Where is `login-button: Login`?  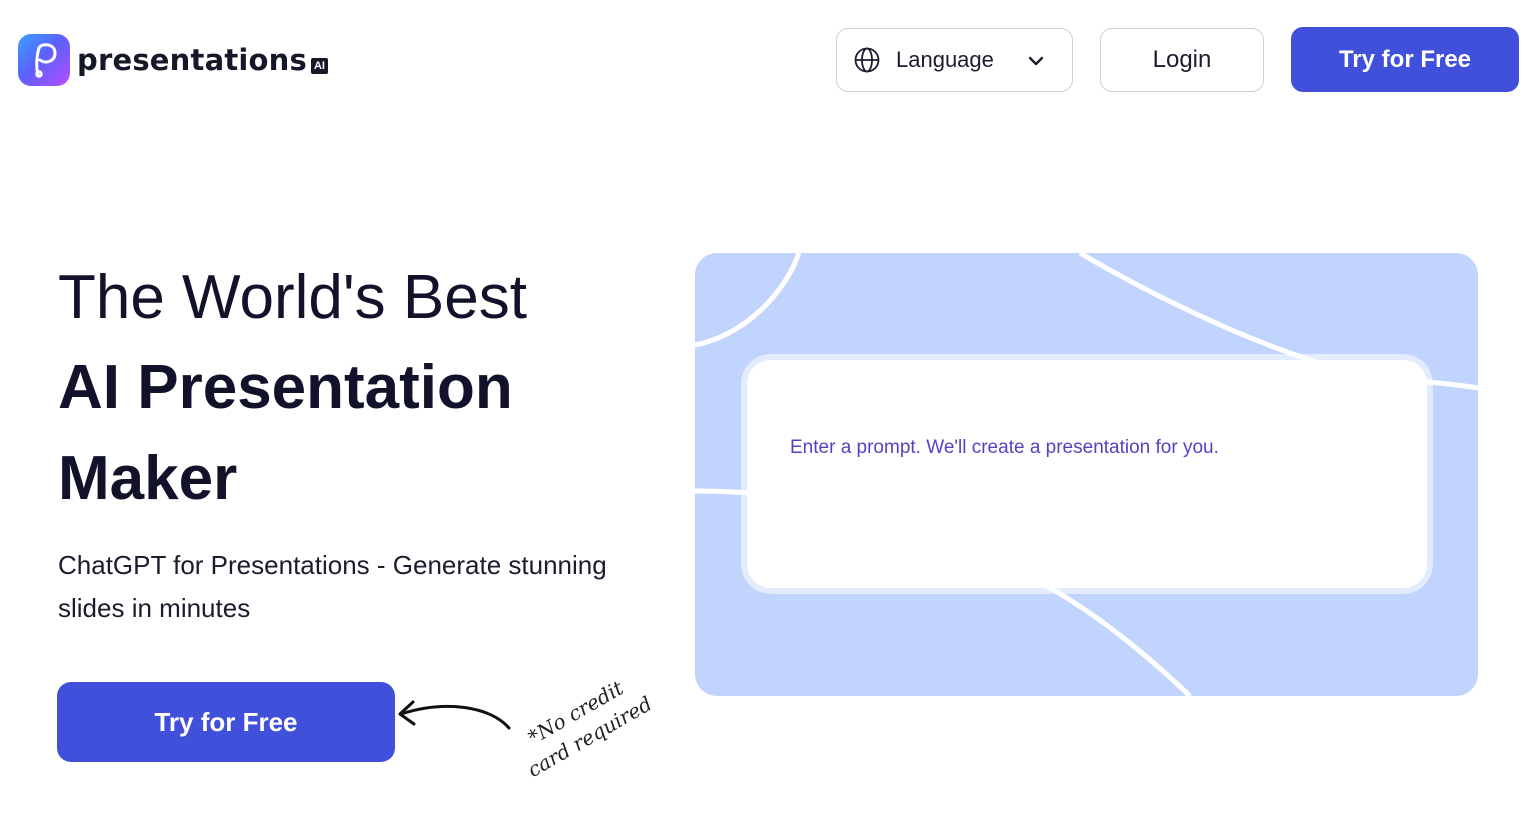
login-button: Login is located at coordinates (1182, 60).